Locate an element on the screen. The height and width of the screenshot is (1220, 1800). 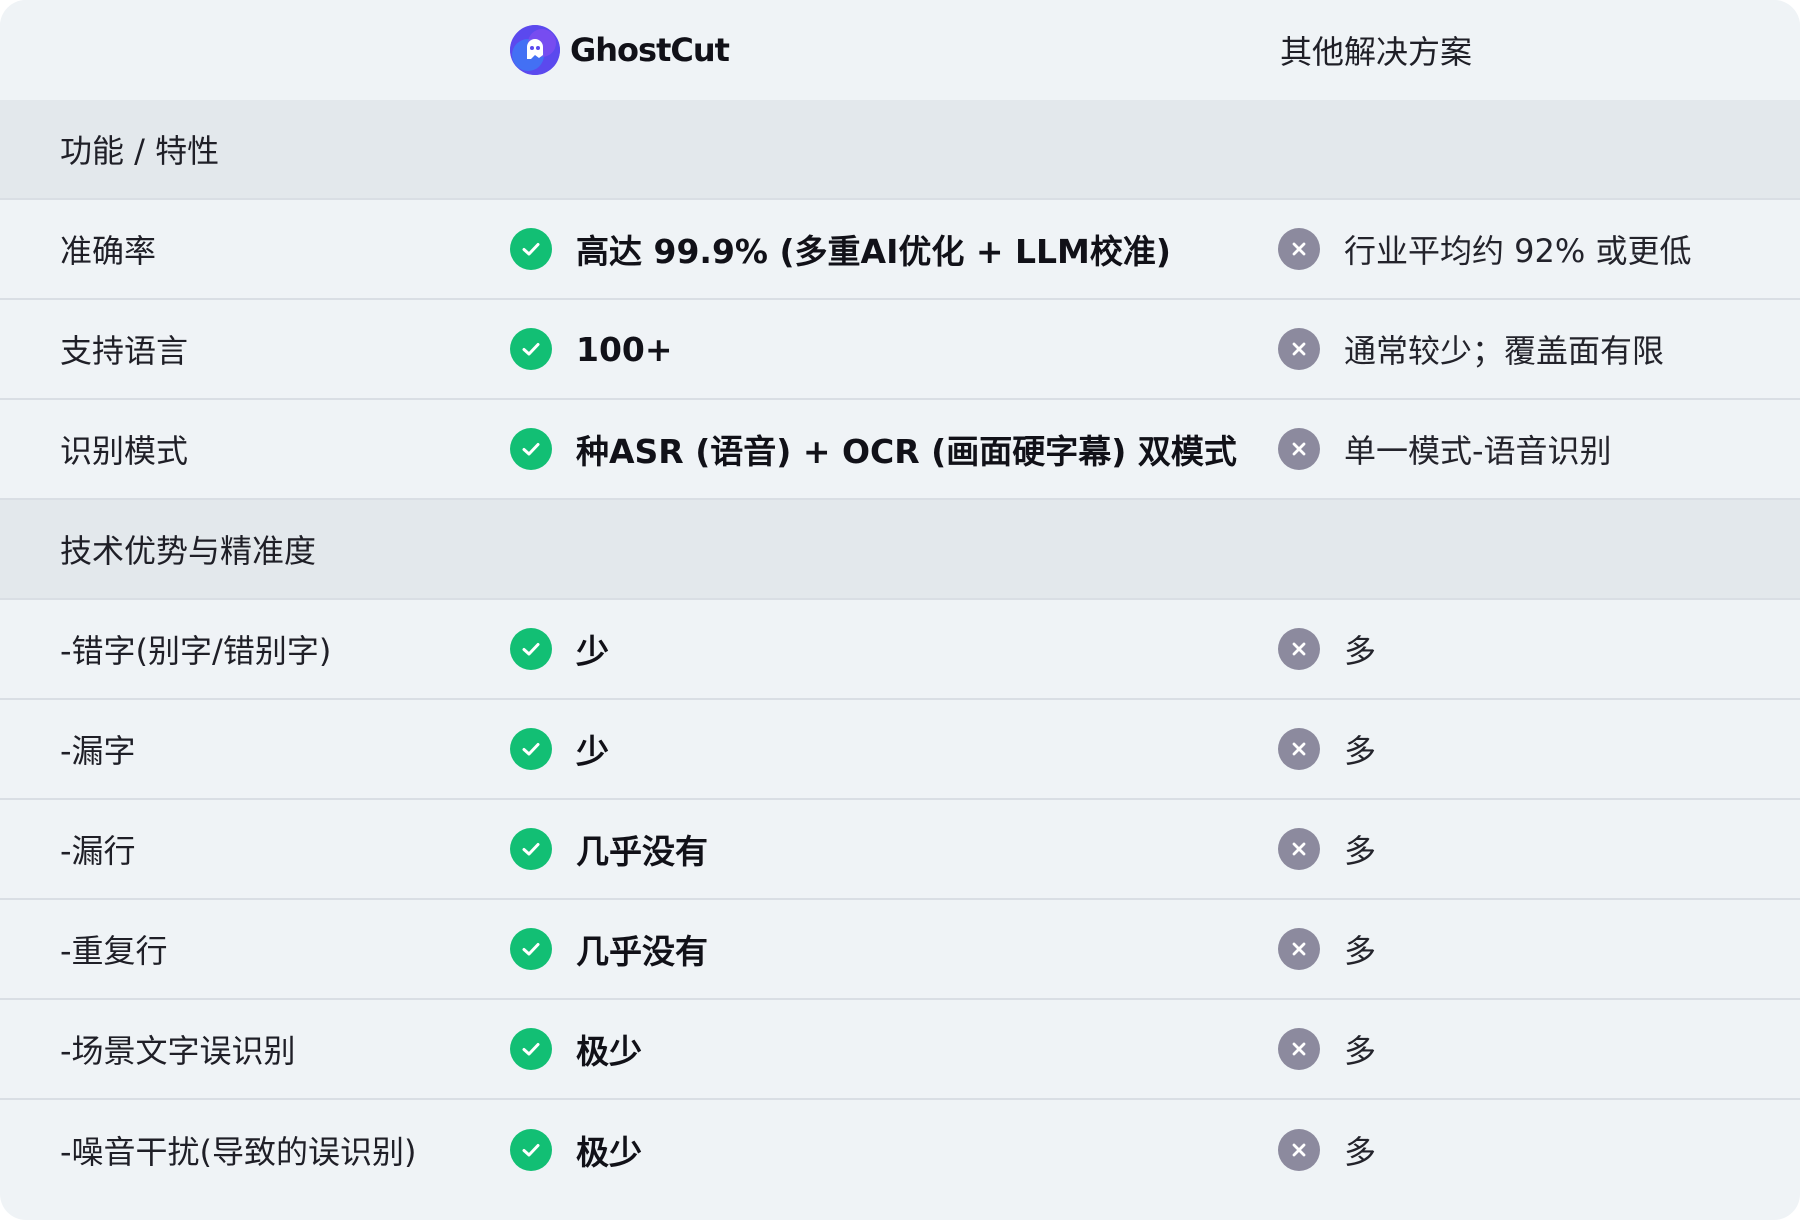
table-row: -错字(别字/错别字) 少 多 is located at coordinates (900, 650).